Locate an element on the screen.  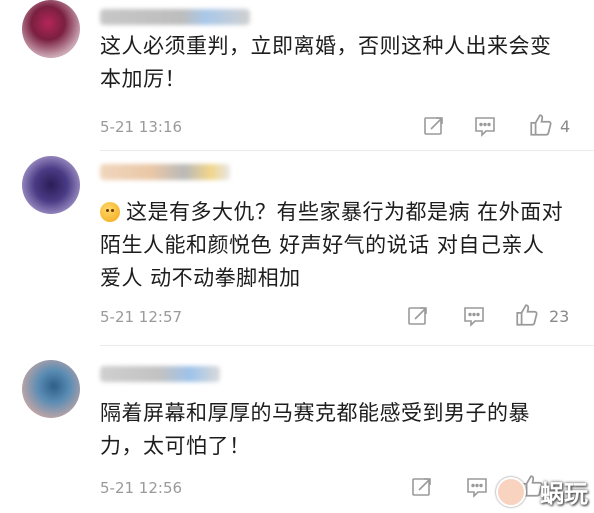
comment-time: 5-21 12:57 is located at coordinates (141, 317).